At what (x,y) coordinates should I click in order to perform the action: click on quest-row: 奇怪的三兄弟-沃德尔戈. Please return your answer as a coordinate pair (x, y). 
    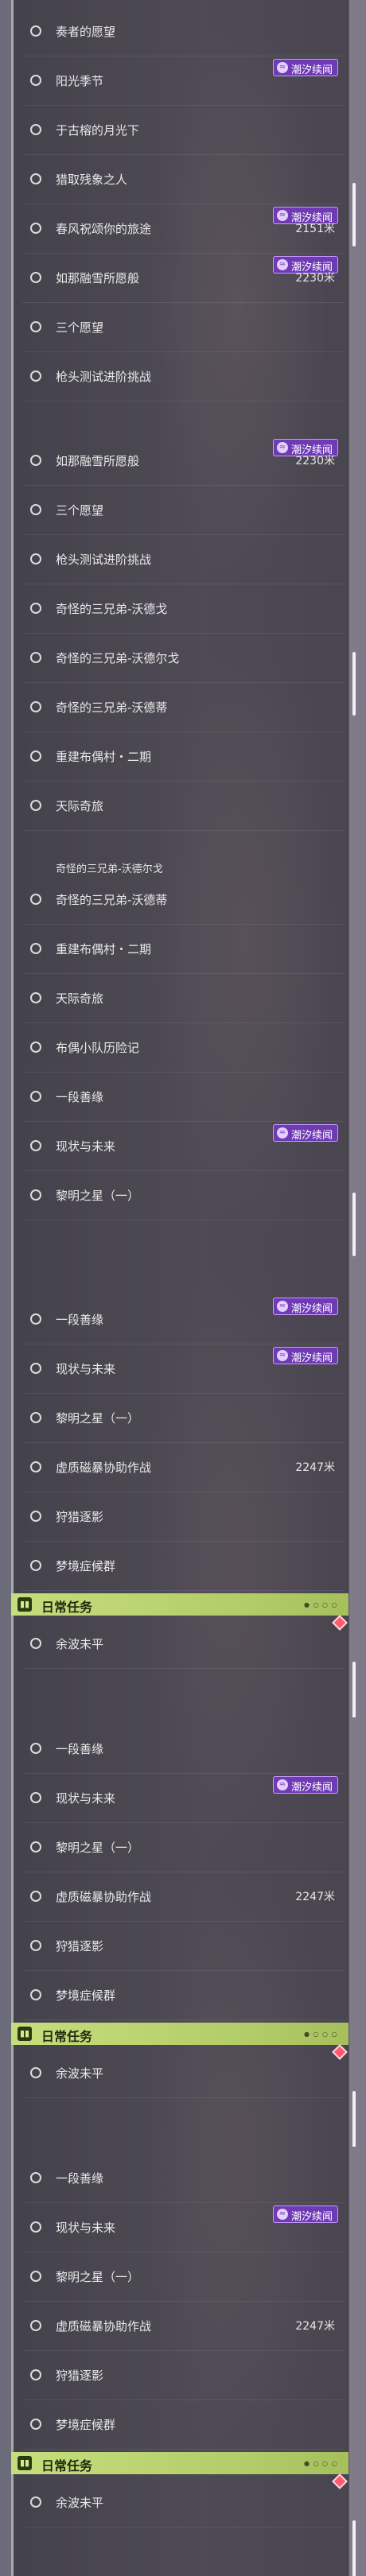
    Looking at the image, I should click on (183, 658).